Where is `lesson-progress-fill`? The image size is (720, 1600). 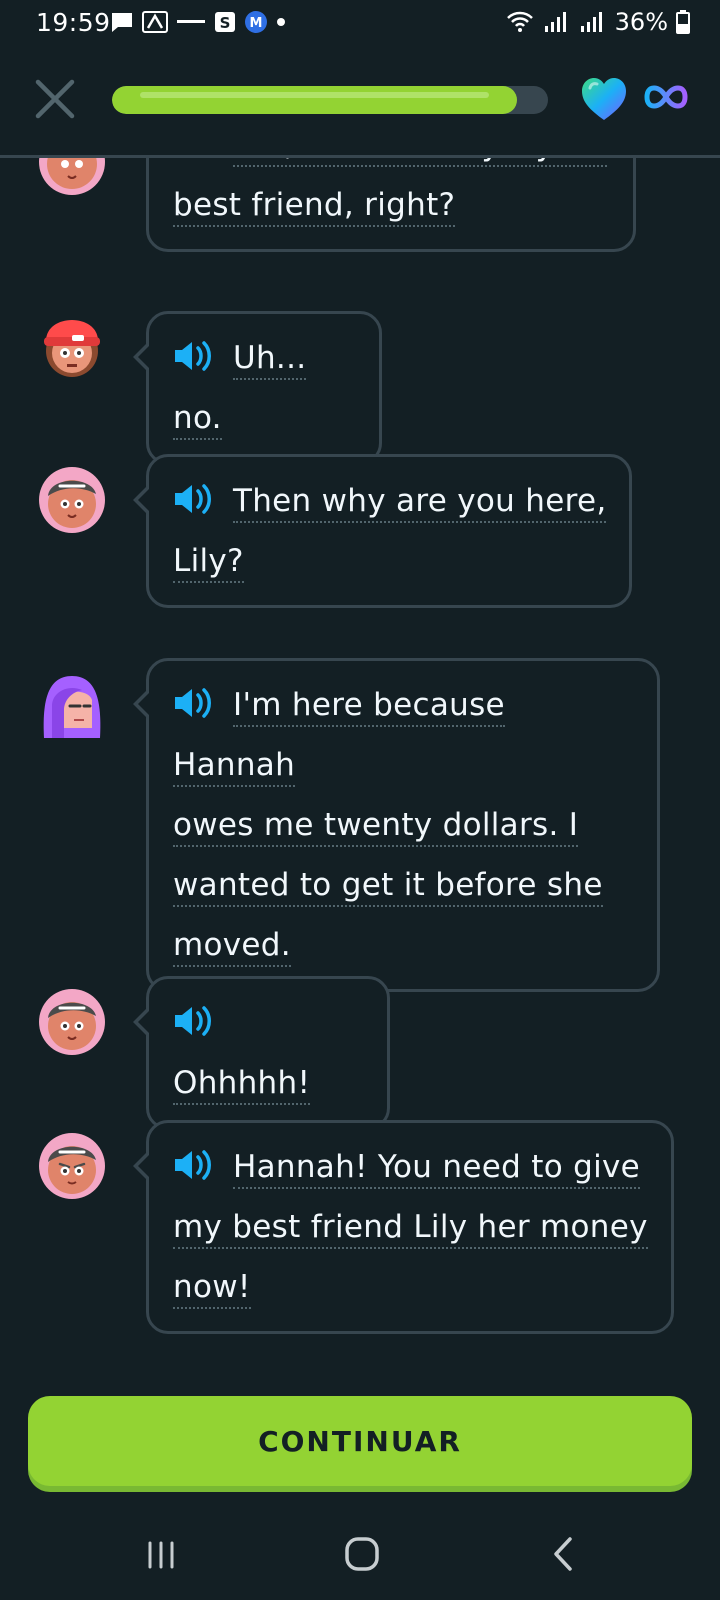
lesson-progress-fill is located at coordinates (315, 100).